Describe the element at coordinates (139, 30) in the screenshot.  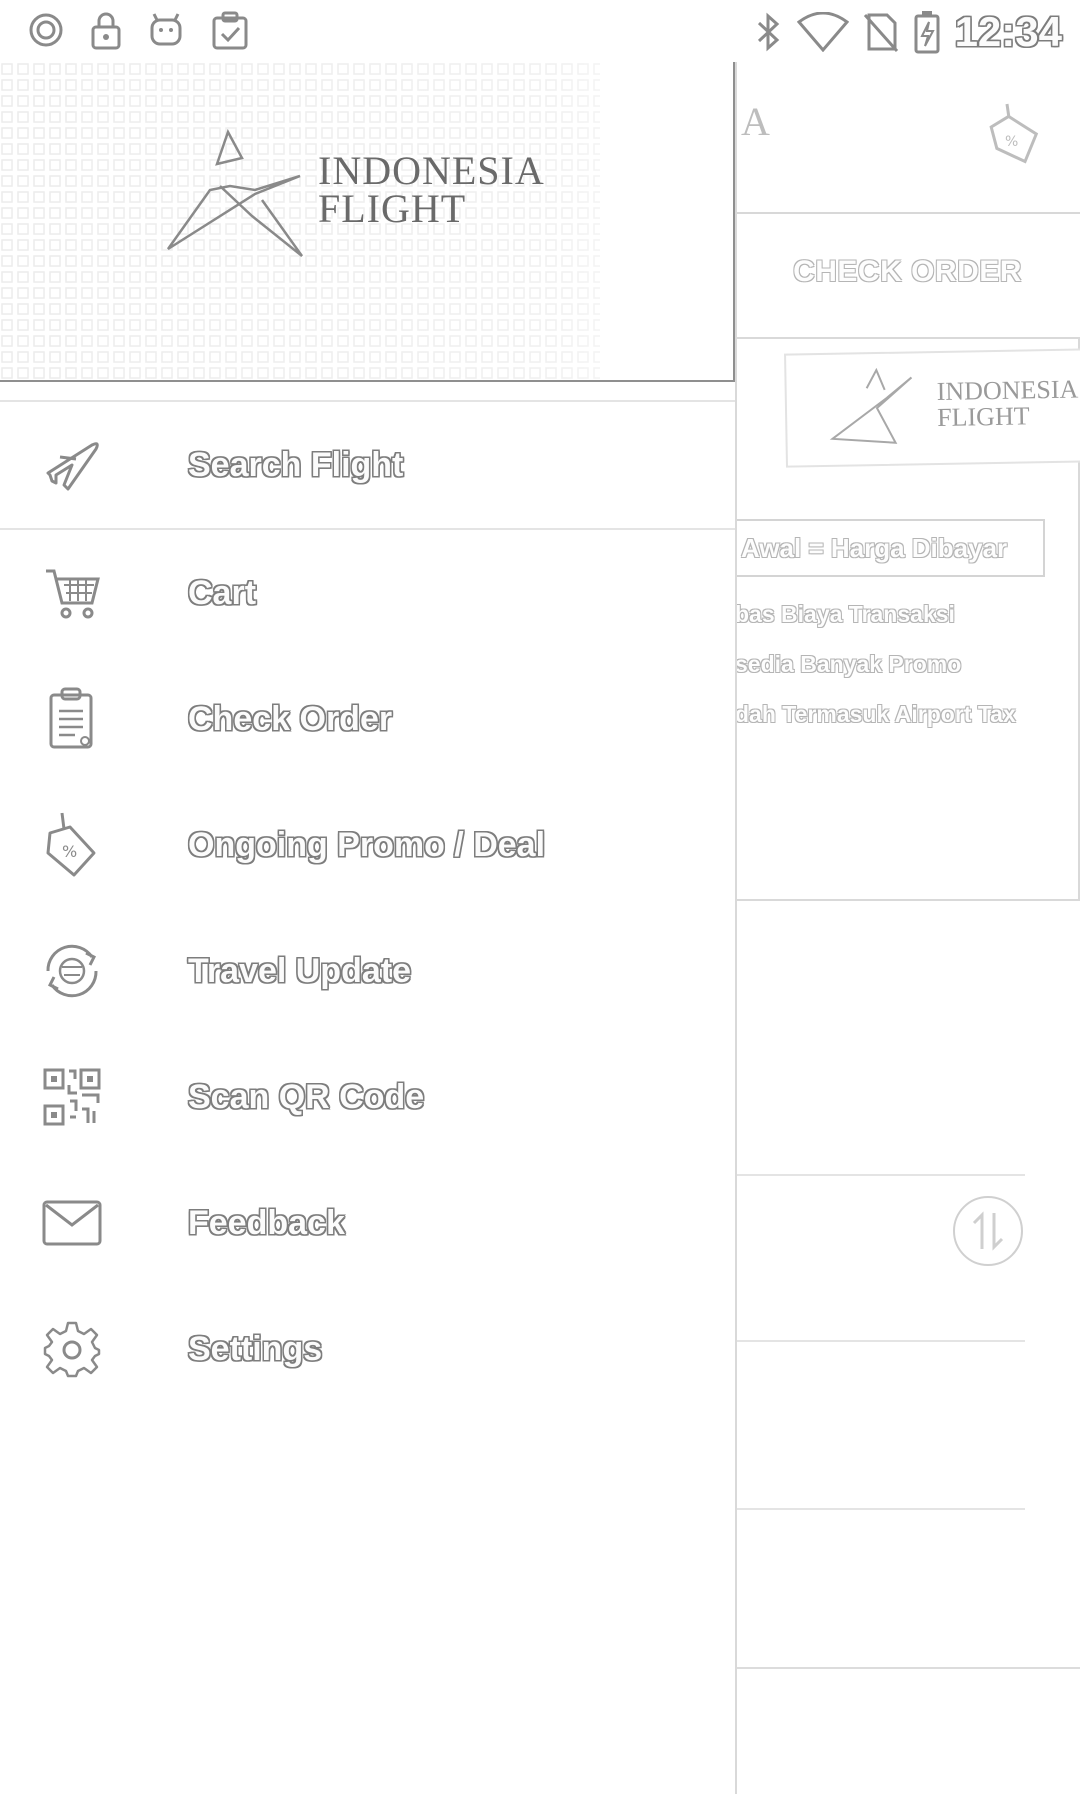
I see `status-left-icons` at that location.